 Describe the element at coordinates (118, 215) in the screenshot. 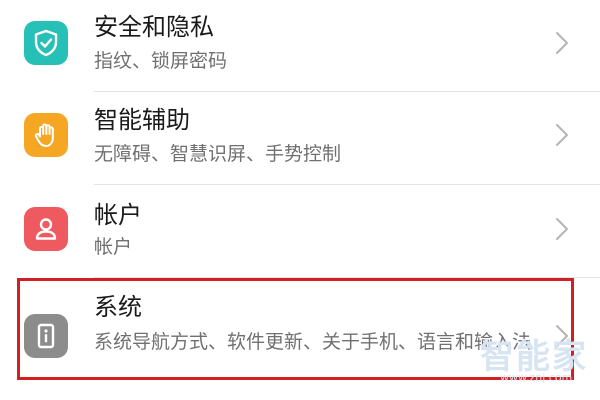

I see `item-title: 帐户` at that location.